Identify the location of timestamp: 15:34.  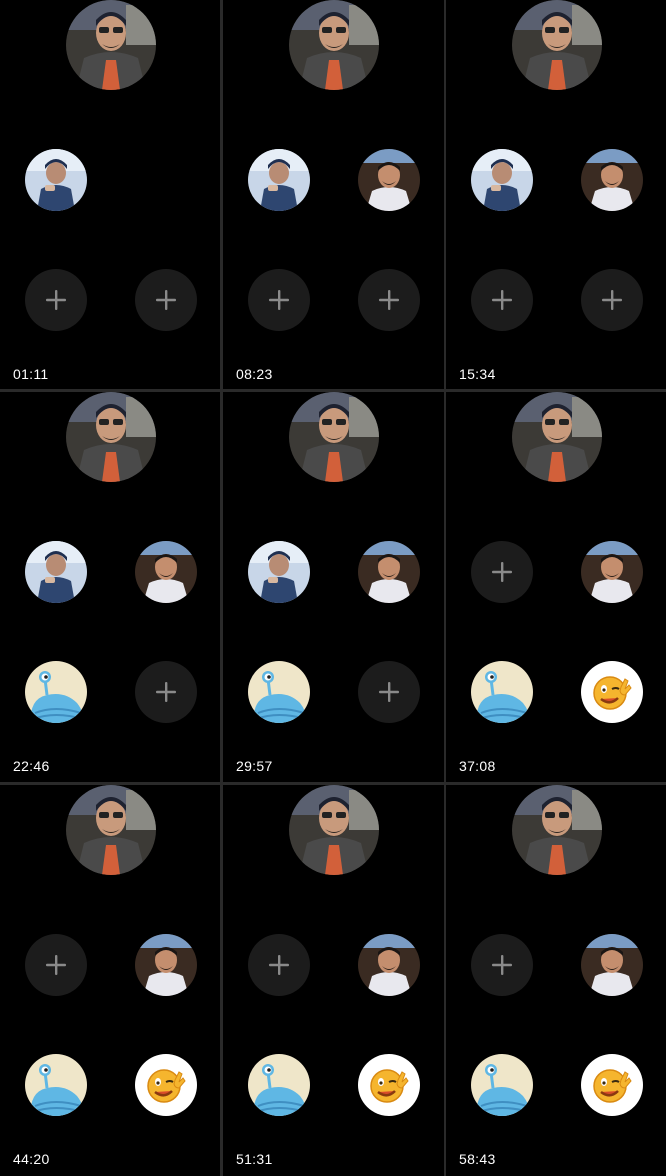
(477, 374).